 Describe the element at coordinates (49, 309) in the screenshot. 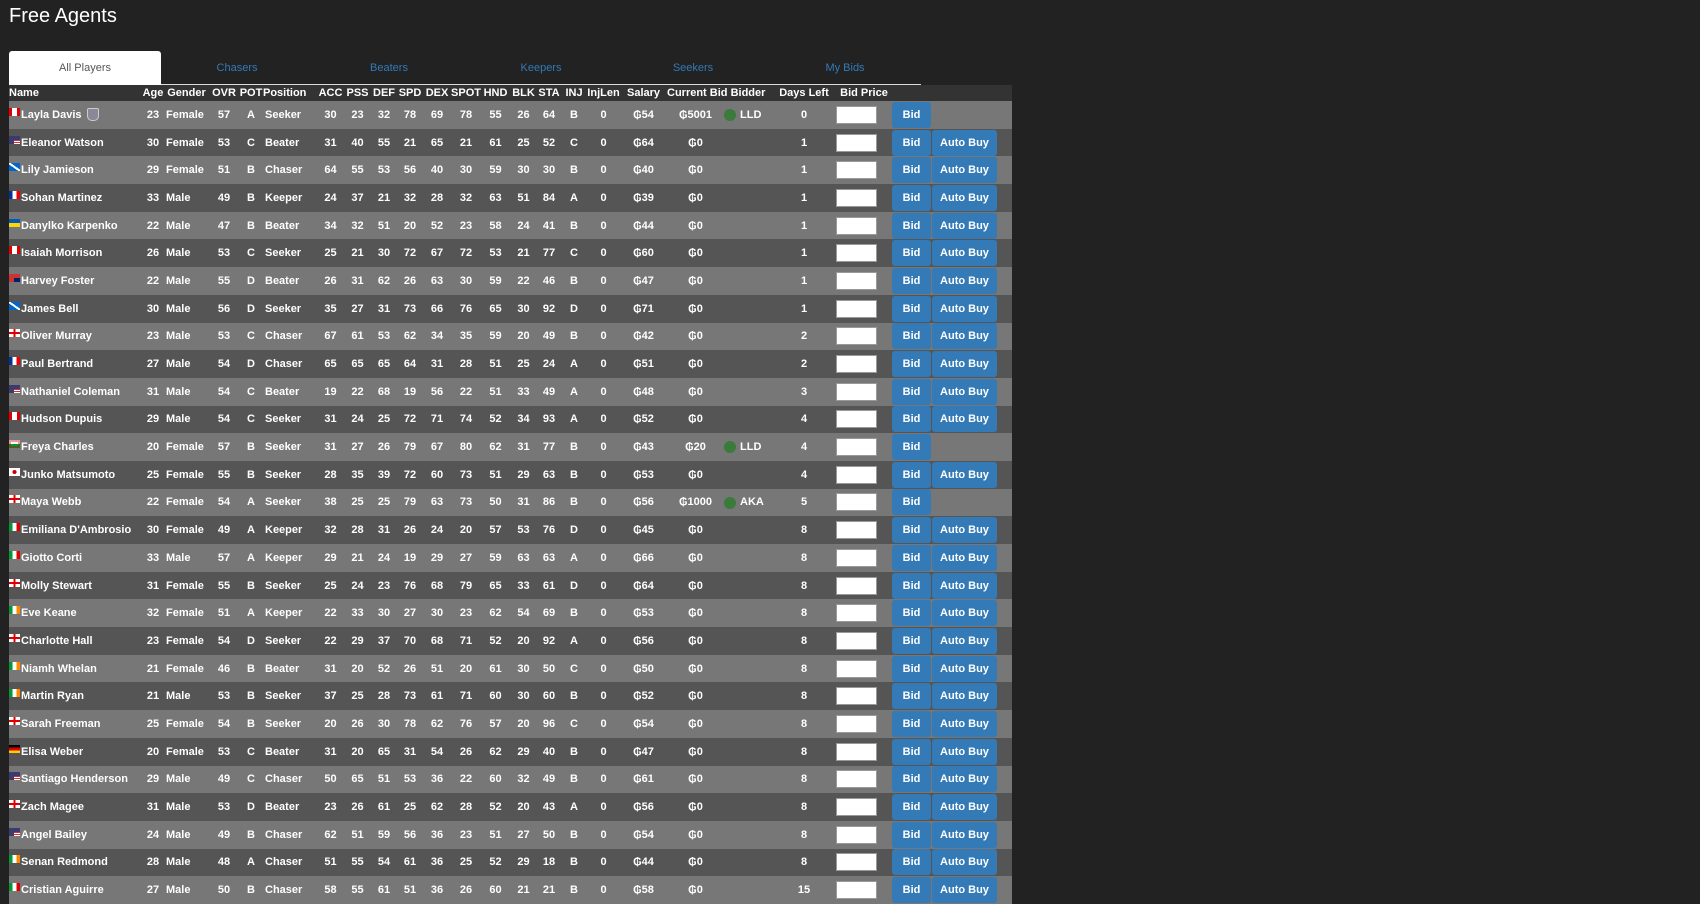

I see `player-name-link: James Bell` at that location.